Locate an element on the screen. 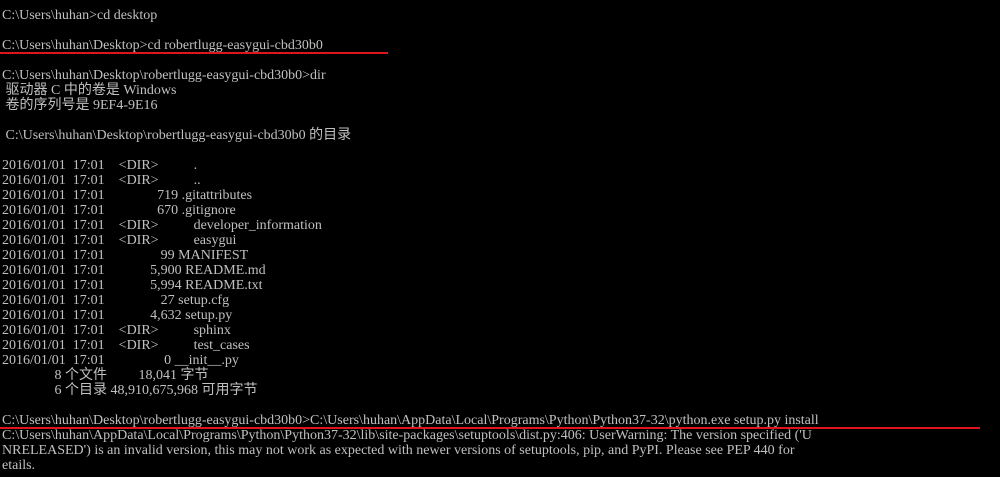  terminal-line: 2016/01/01 17:01 <DIR> sphinx is located at coordinates (116, 330).